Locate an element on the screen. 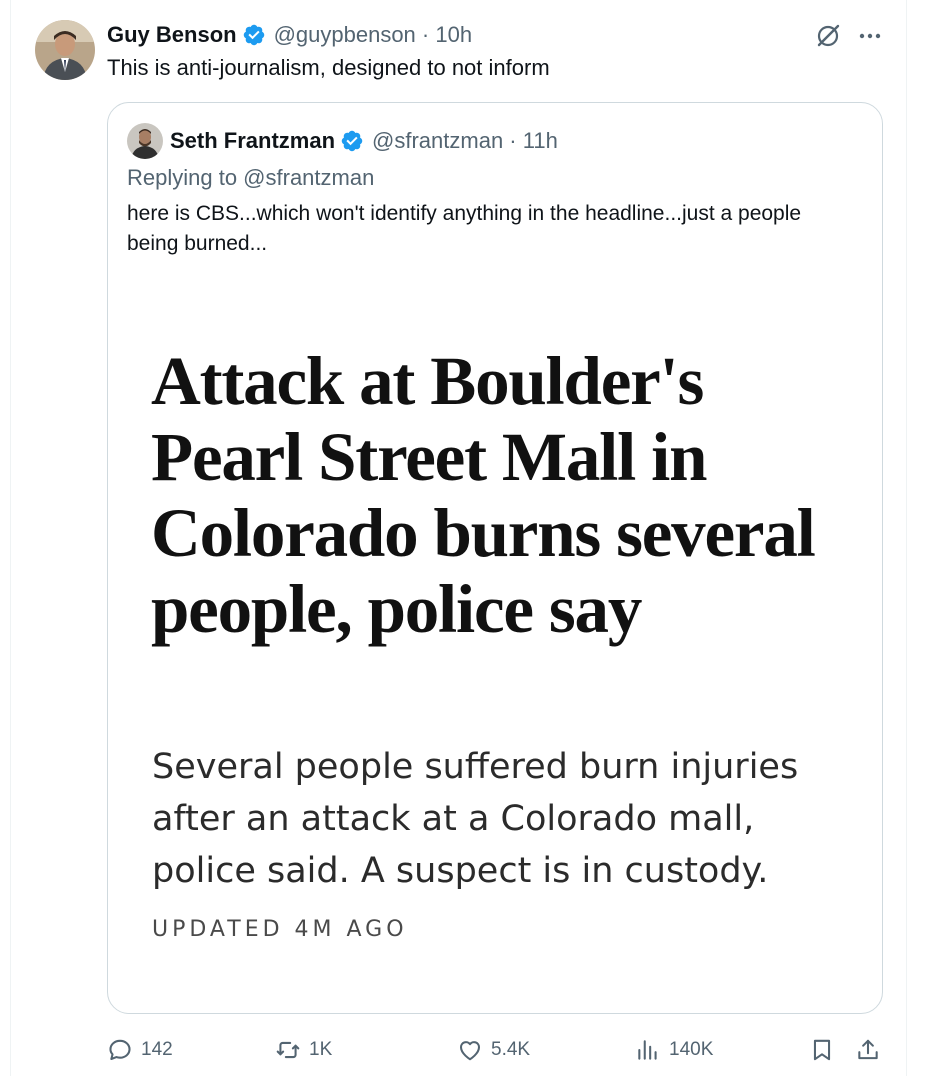  action-bar: 142 1K 5.4K 140K is located at coordinates (495, 1050).